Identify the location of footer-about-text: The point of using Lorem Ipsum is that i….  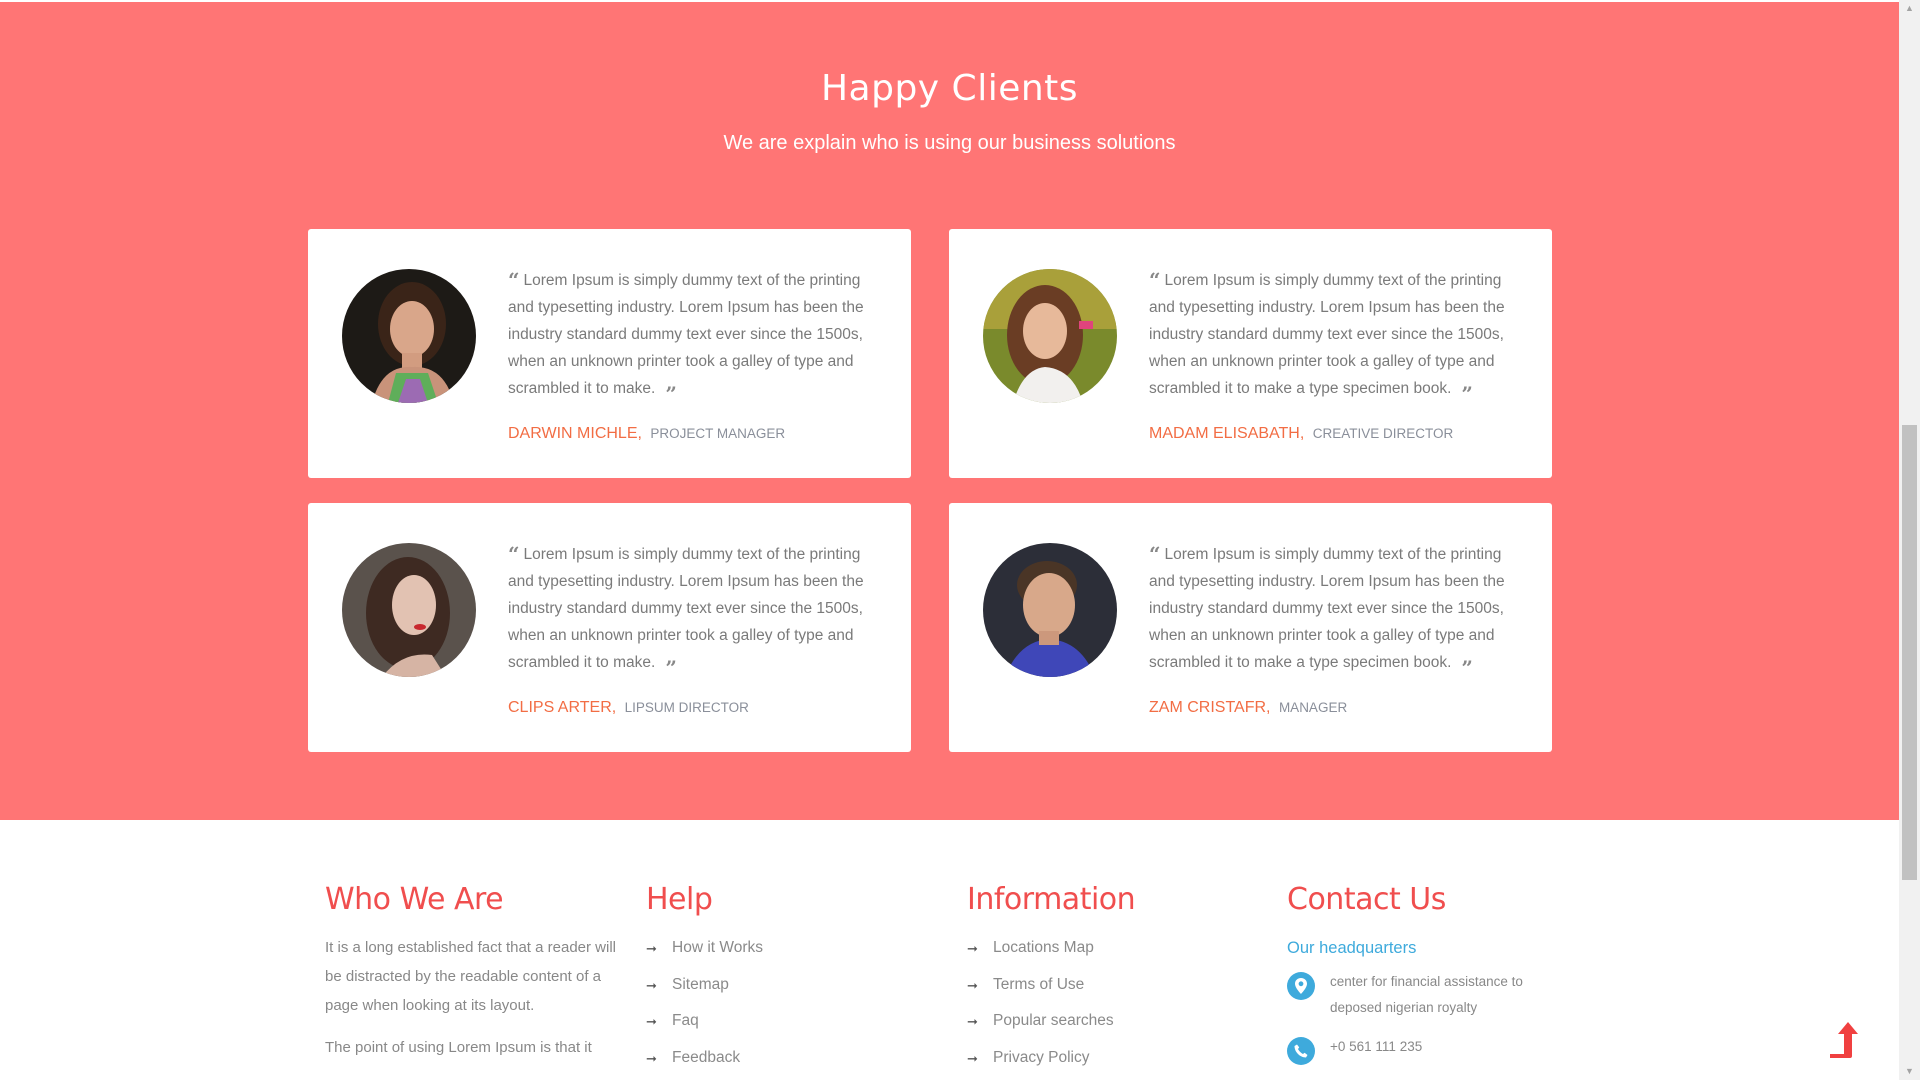
(472, 1047).